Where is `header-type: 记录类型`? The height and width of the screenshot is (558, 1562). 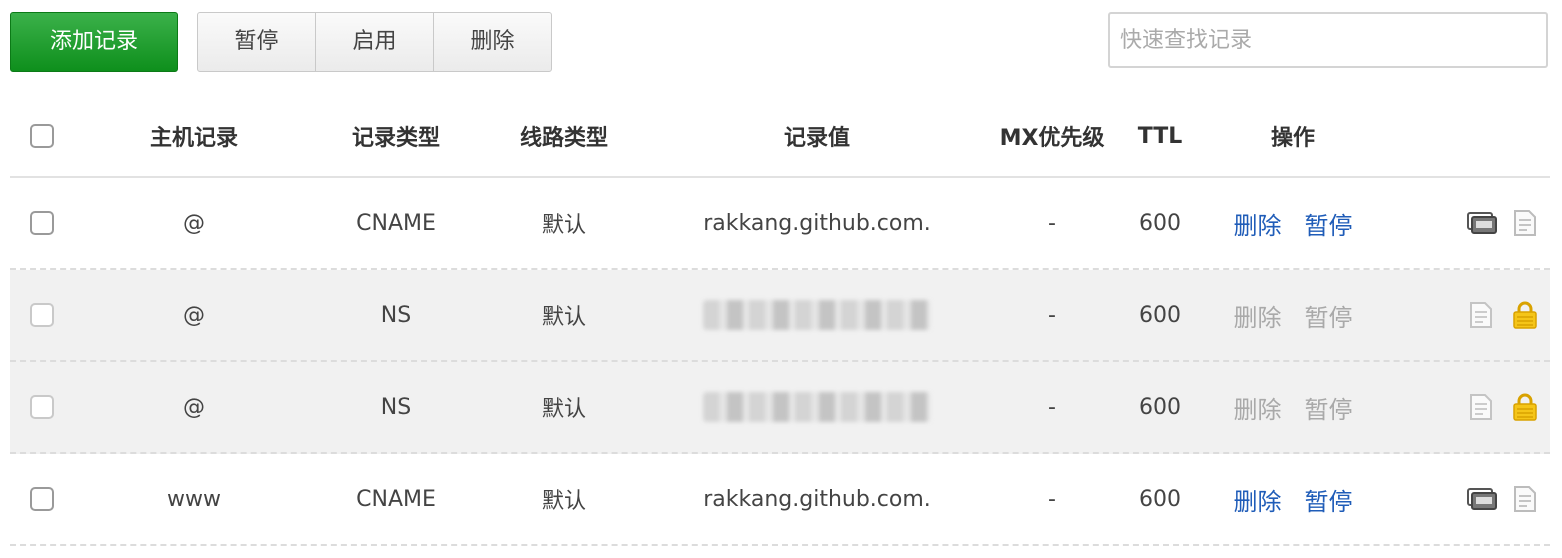 header-type: 记录类型 is located at coordinates (395, 138).